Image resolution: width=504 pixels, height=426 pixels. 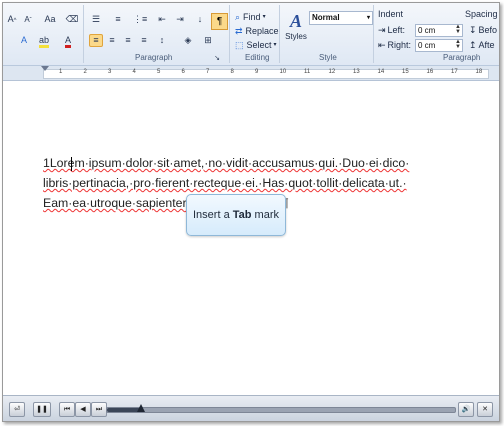 I want to click on indent-right-row: ⇤ Right:, so click(x=394, y=45).